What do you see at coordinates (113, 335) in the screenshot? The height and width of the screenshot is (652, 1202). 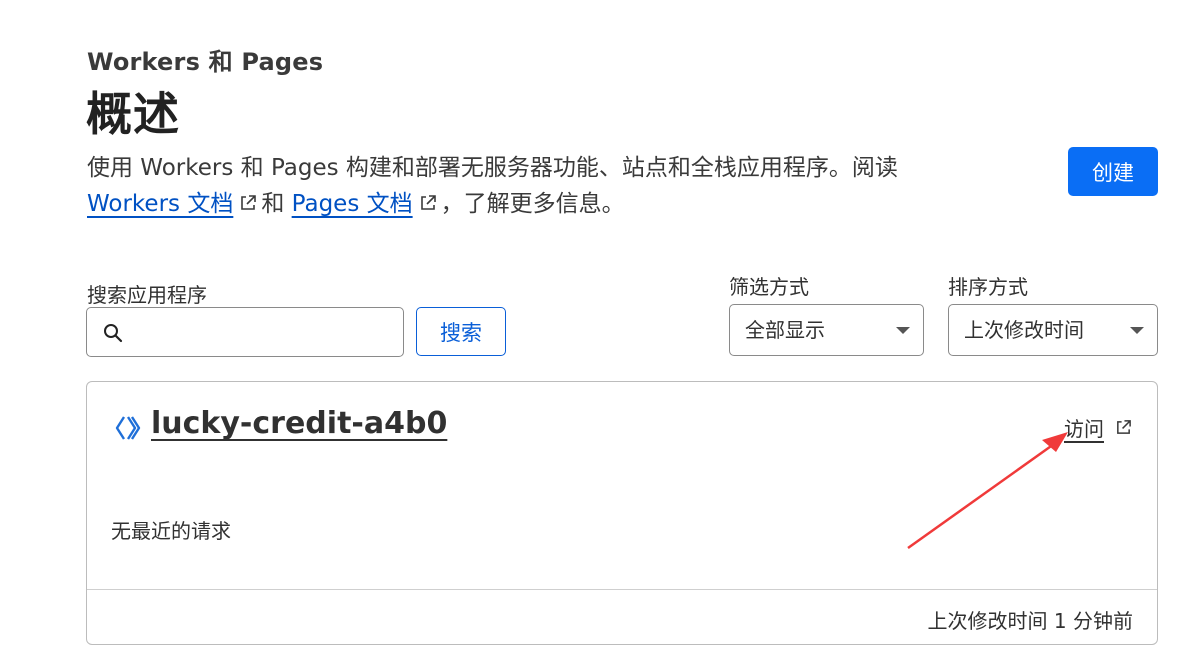 I see `search-icon` at bounding box center [113, 335].